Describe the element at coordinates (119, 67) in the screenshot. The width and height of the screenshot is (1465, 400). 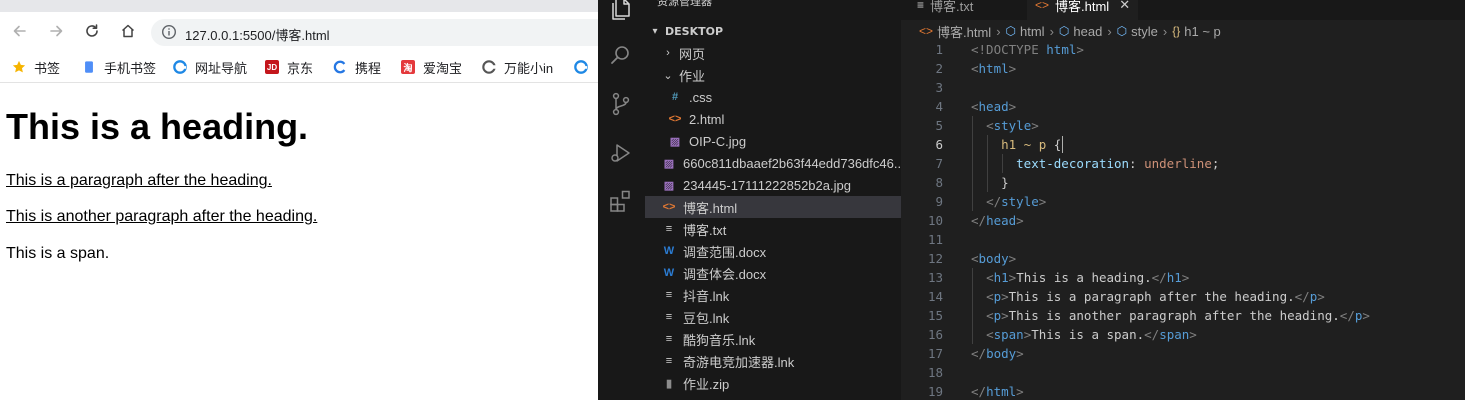
I see `bookmark-item: 手机书签` at that location.